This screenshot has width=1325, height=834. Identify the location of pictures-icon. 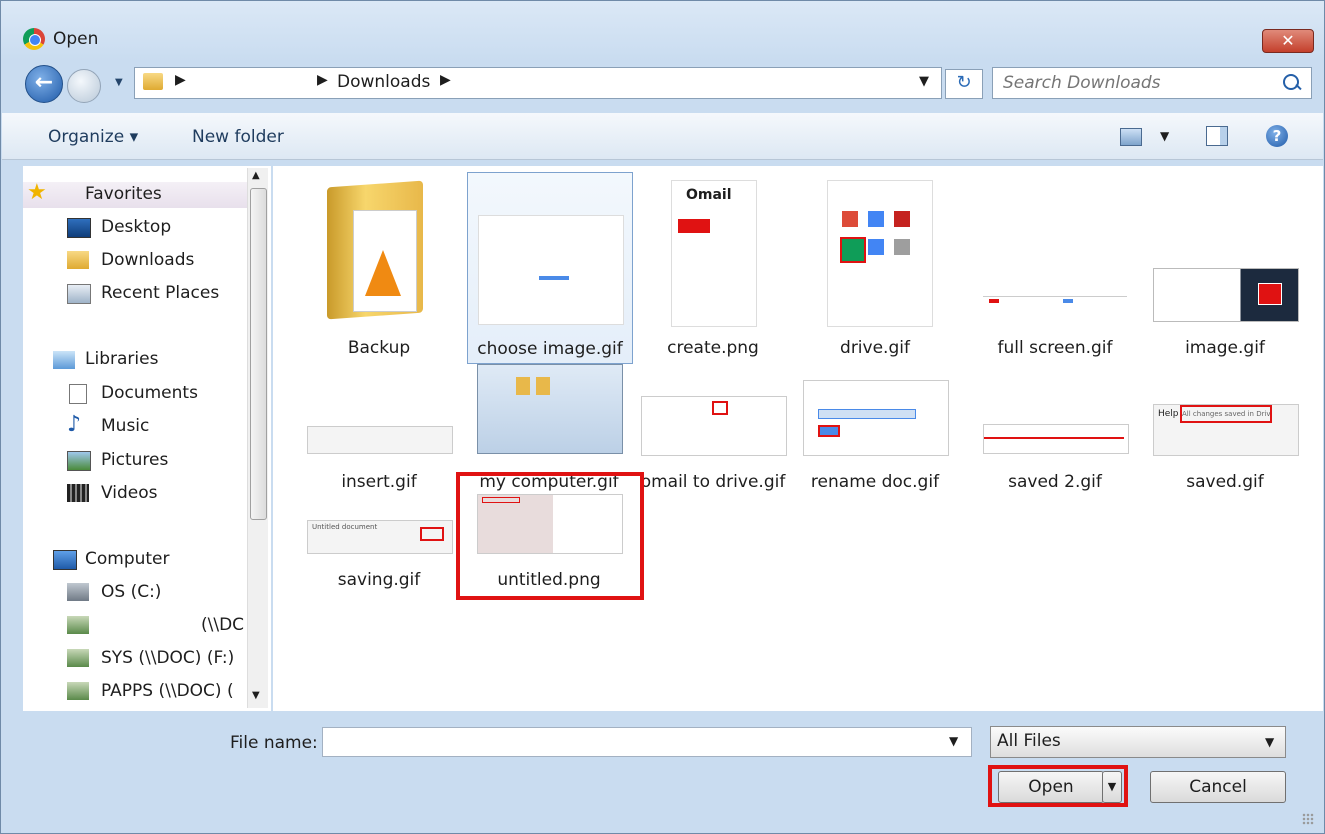
(79, 461).